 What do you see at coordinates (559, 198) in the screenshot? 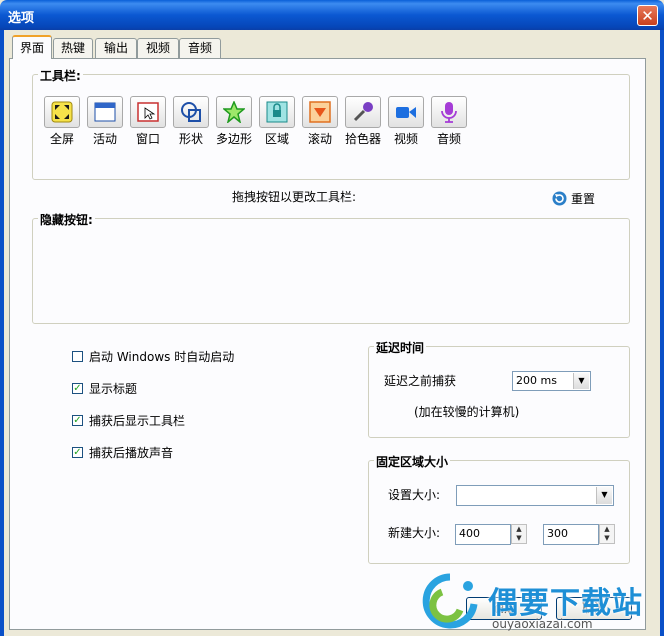
I see `refresh-icon` at bounding box center [559, 198].